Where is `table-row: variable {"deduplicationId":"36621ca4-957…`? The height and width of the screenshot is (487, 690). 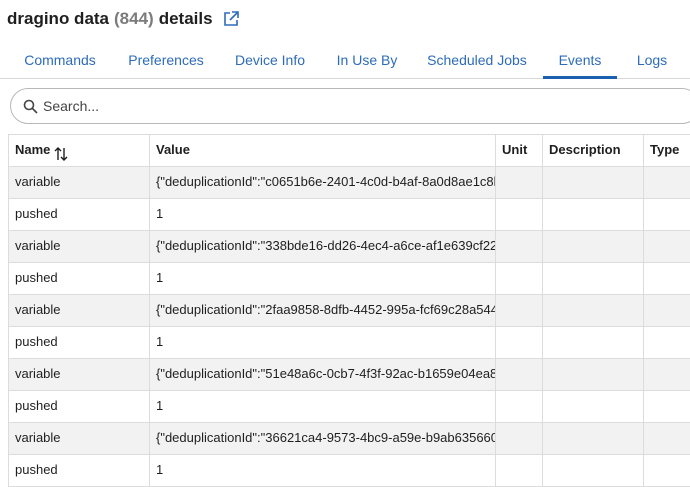 table-row: variable {"deduplicationId":"36621ca4-957… is located at coordinates (349, 439).